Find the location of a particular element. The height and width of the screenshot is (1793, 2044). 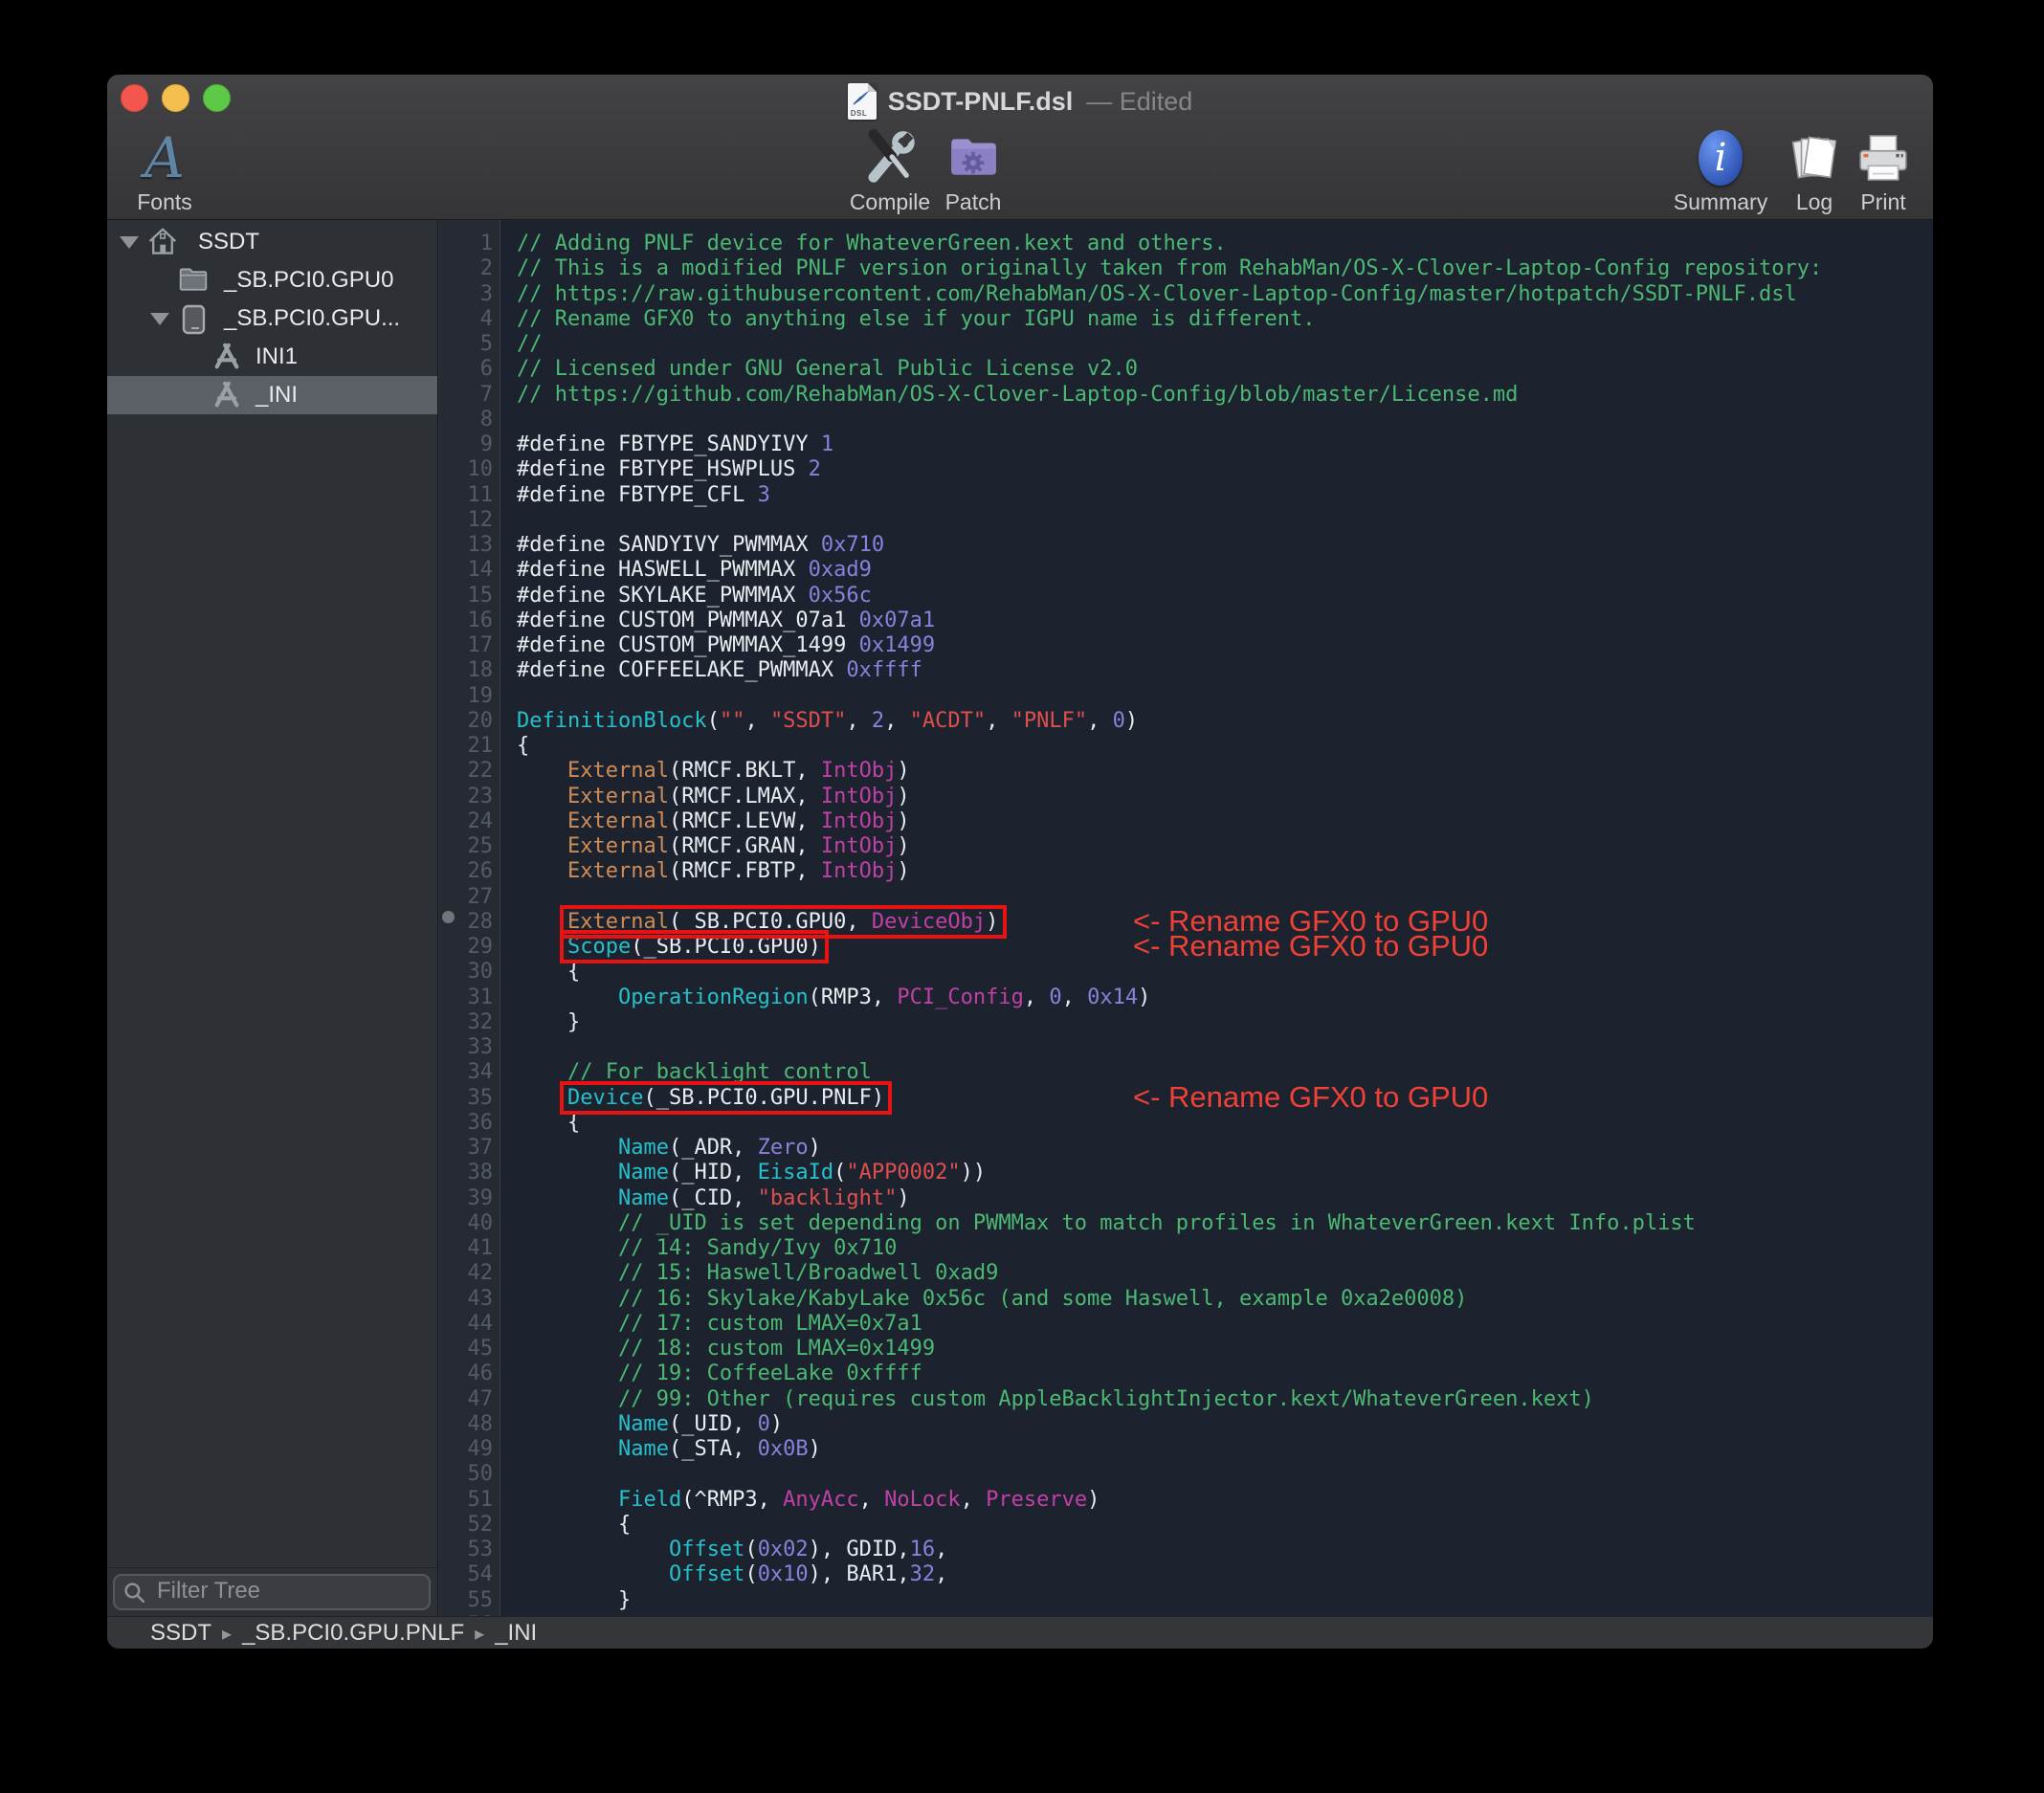

line-number: 46 is located at coordinates (480, 1373).